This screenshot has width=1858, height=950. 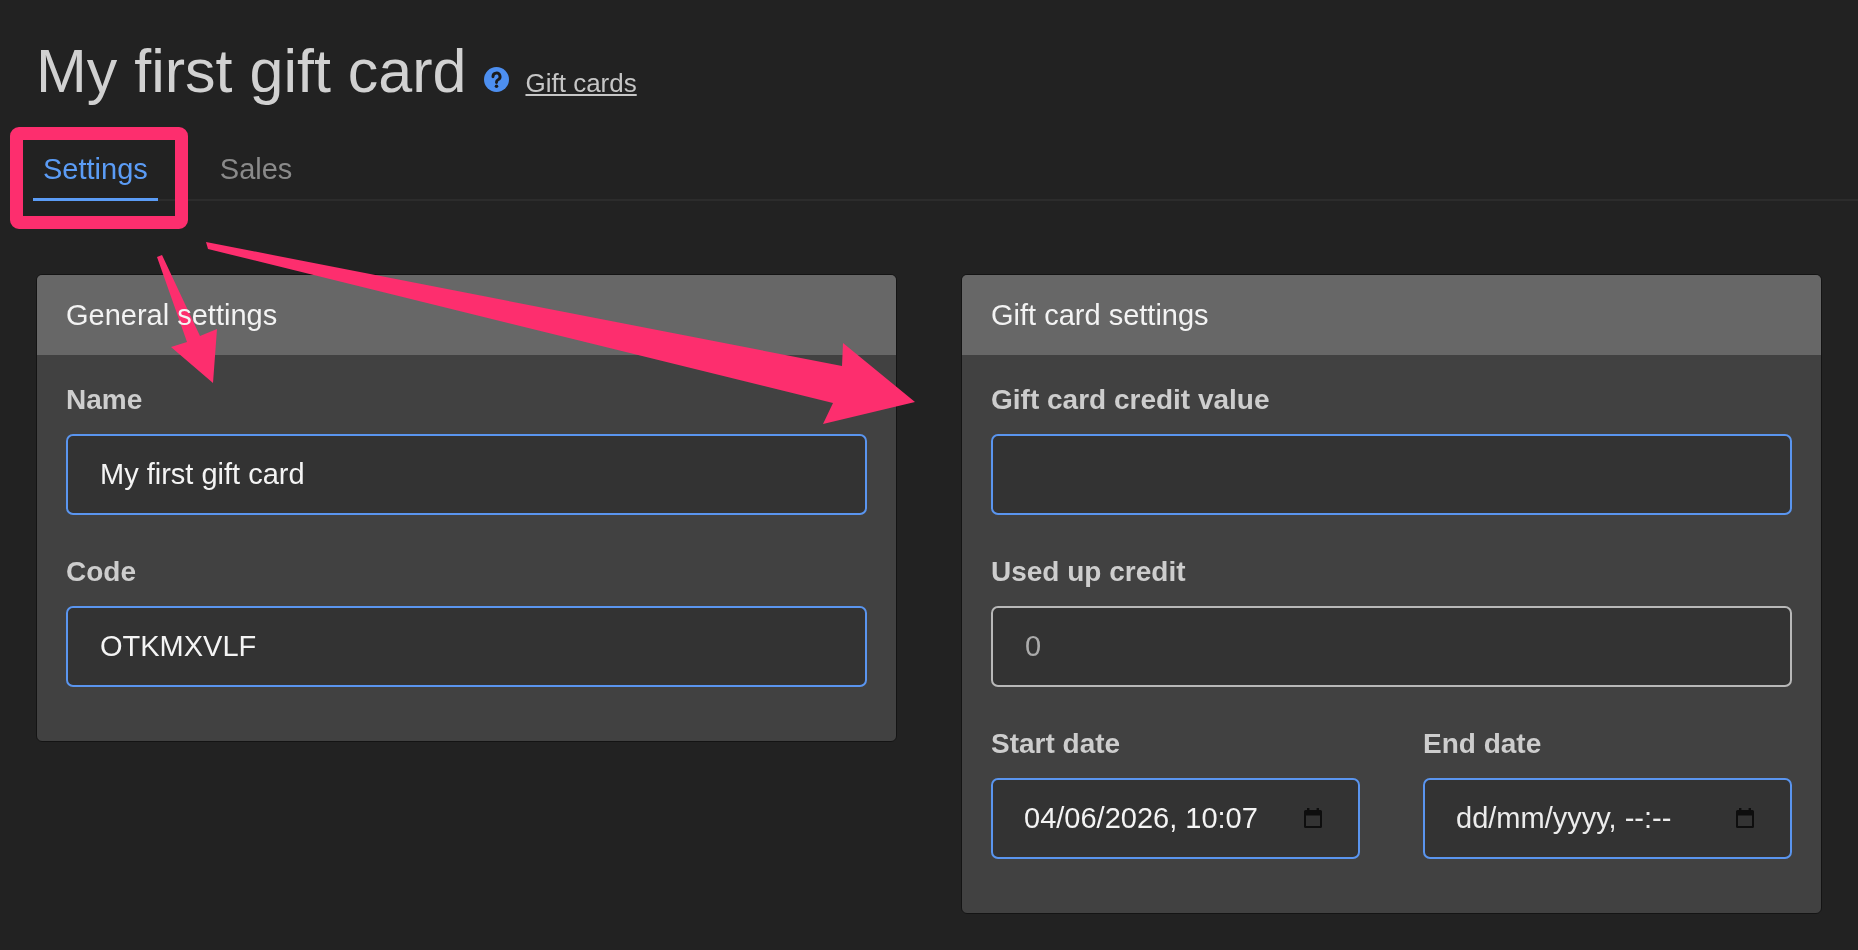 I want to click on field-label: Gift card credit value, so click(x=1130, y=400).